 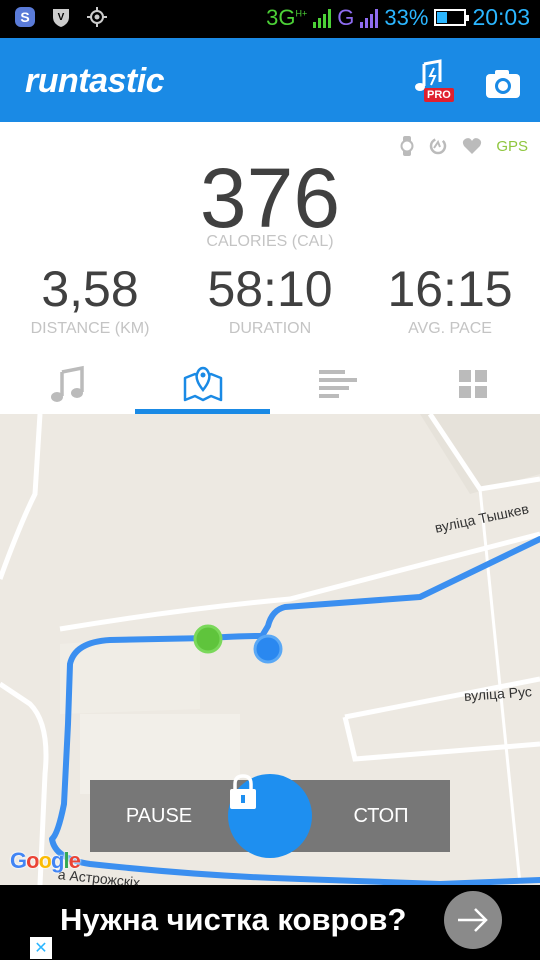 I want to click on duration-label: DURATION, so click(x=270, y=328).